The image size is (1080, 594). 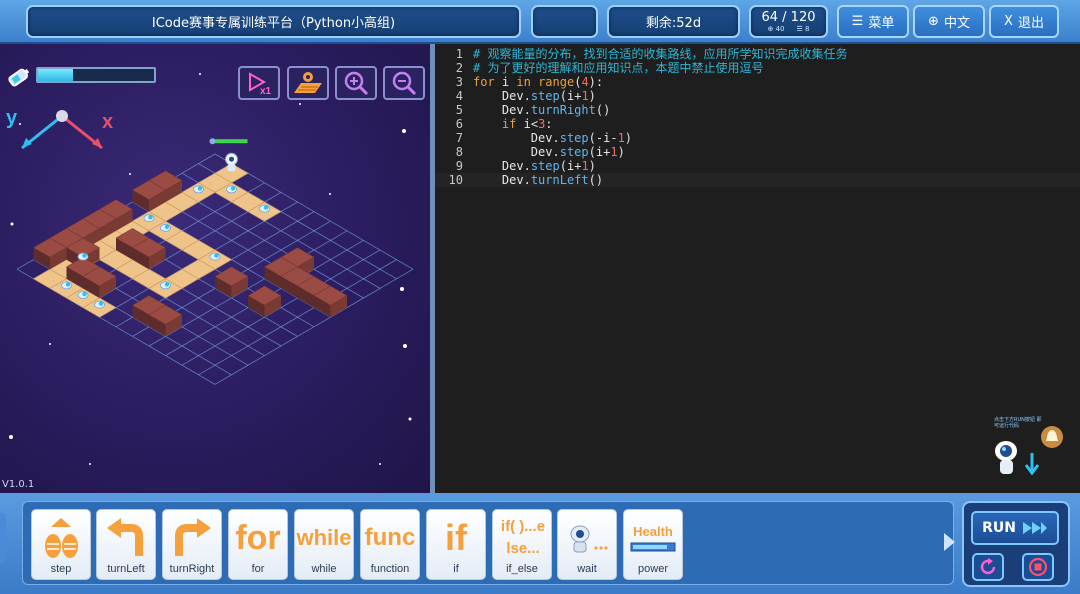 I want to click on while-art: while, so click(x=324, y=537).